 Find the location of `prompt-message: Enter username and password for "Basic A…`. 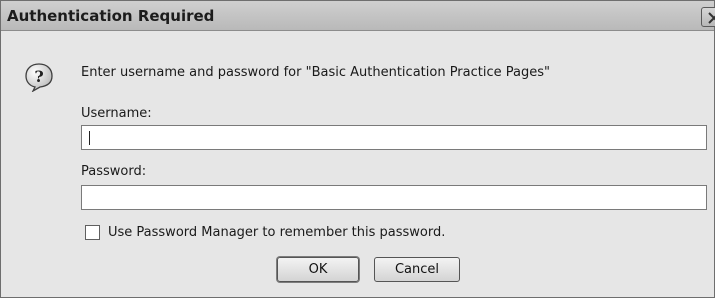

prompt-message: Enter username and password for "Basic A… is located at coordinates (315, 72).